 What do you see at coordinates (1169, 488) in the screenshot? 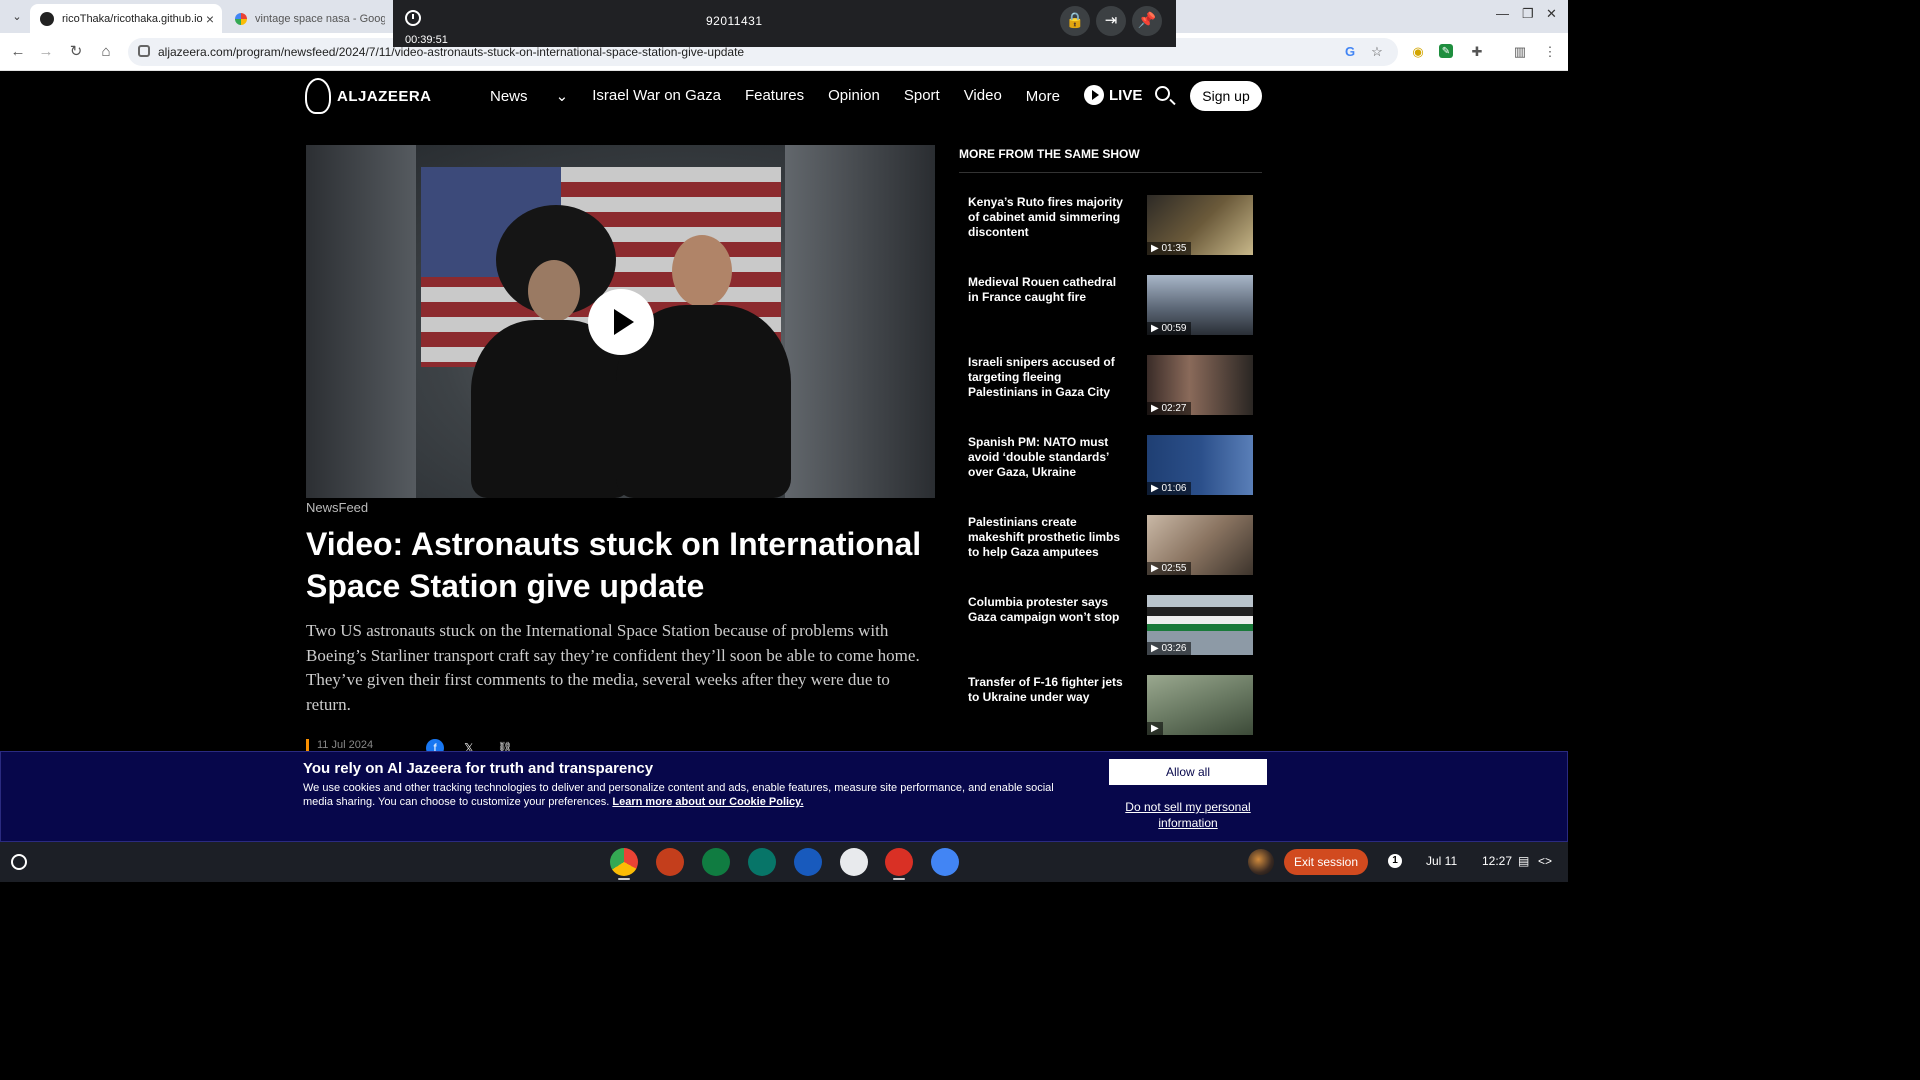
I see `video-duration: ▶ 01:06` at bounding box center [1169, 488].